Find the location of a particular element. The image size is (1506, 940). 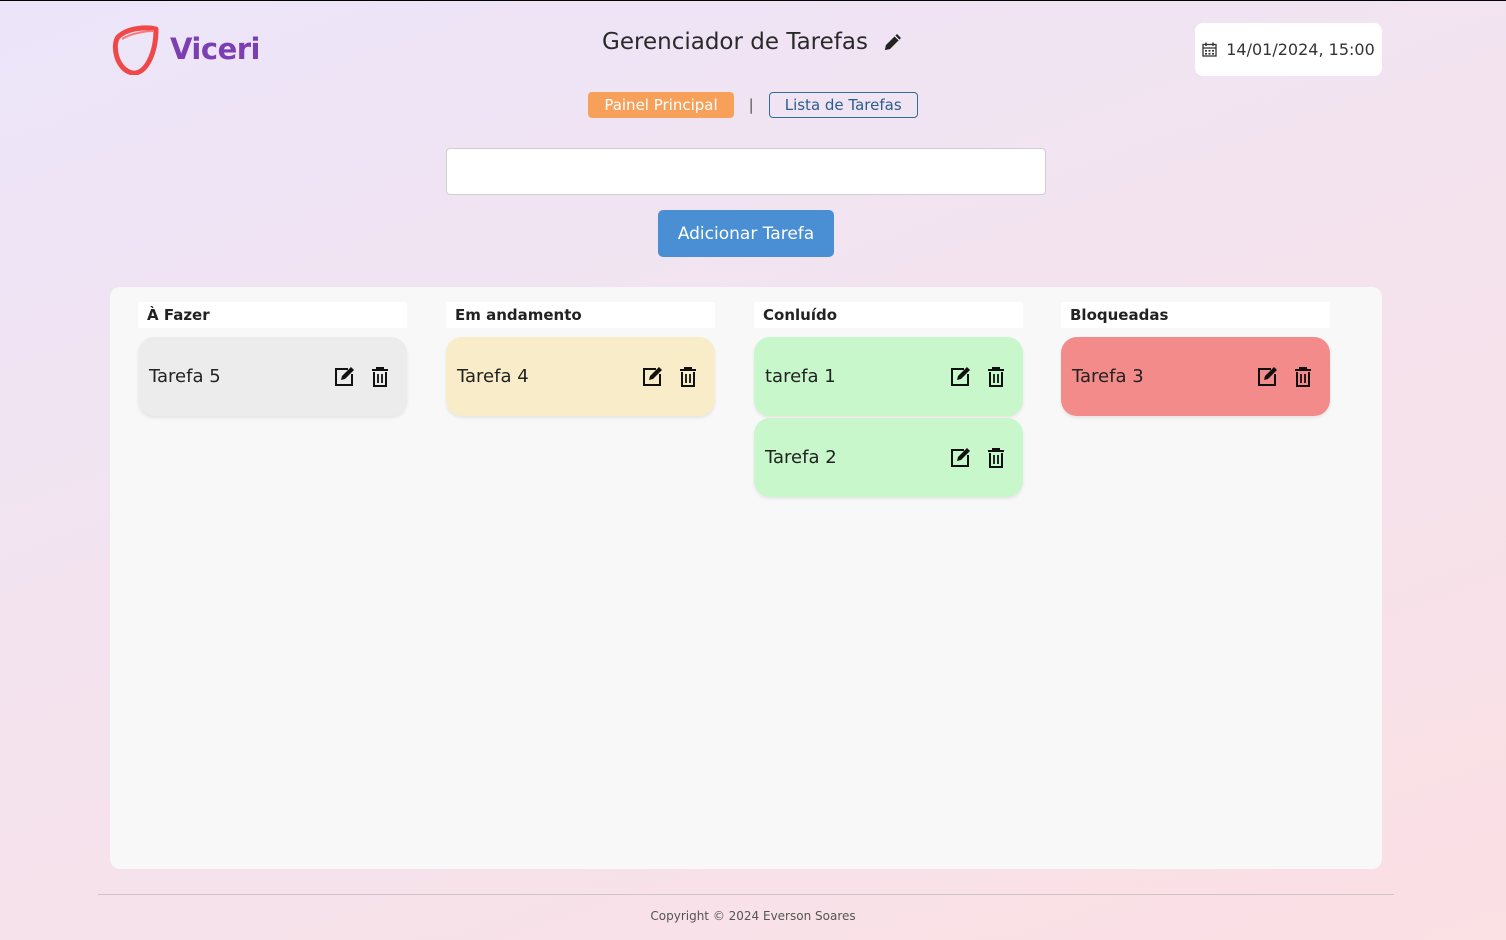

footer-copyright: Copyright © 2024 Everson Soares is located at coordinates (753, 916).